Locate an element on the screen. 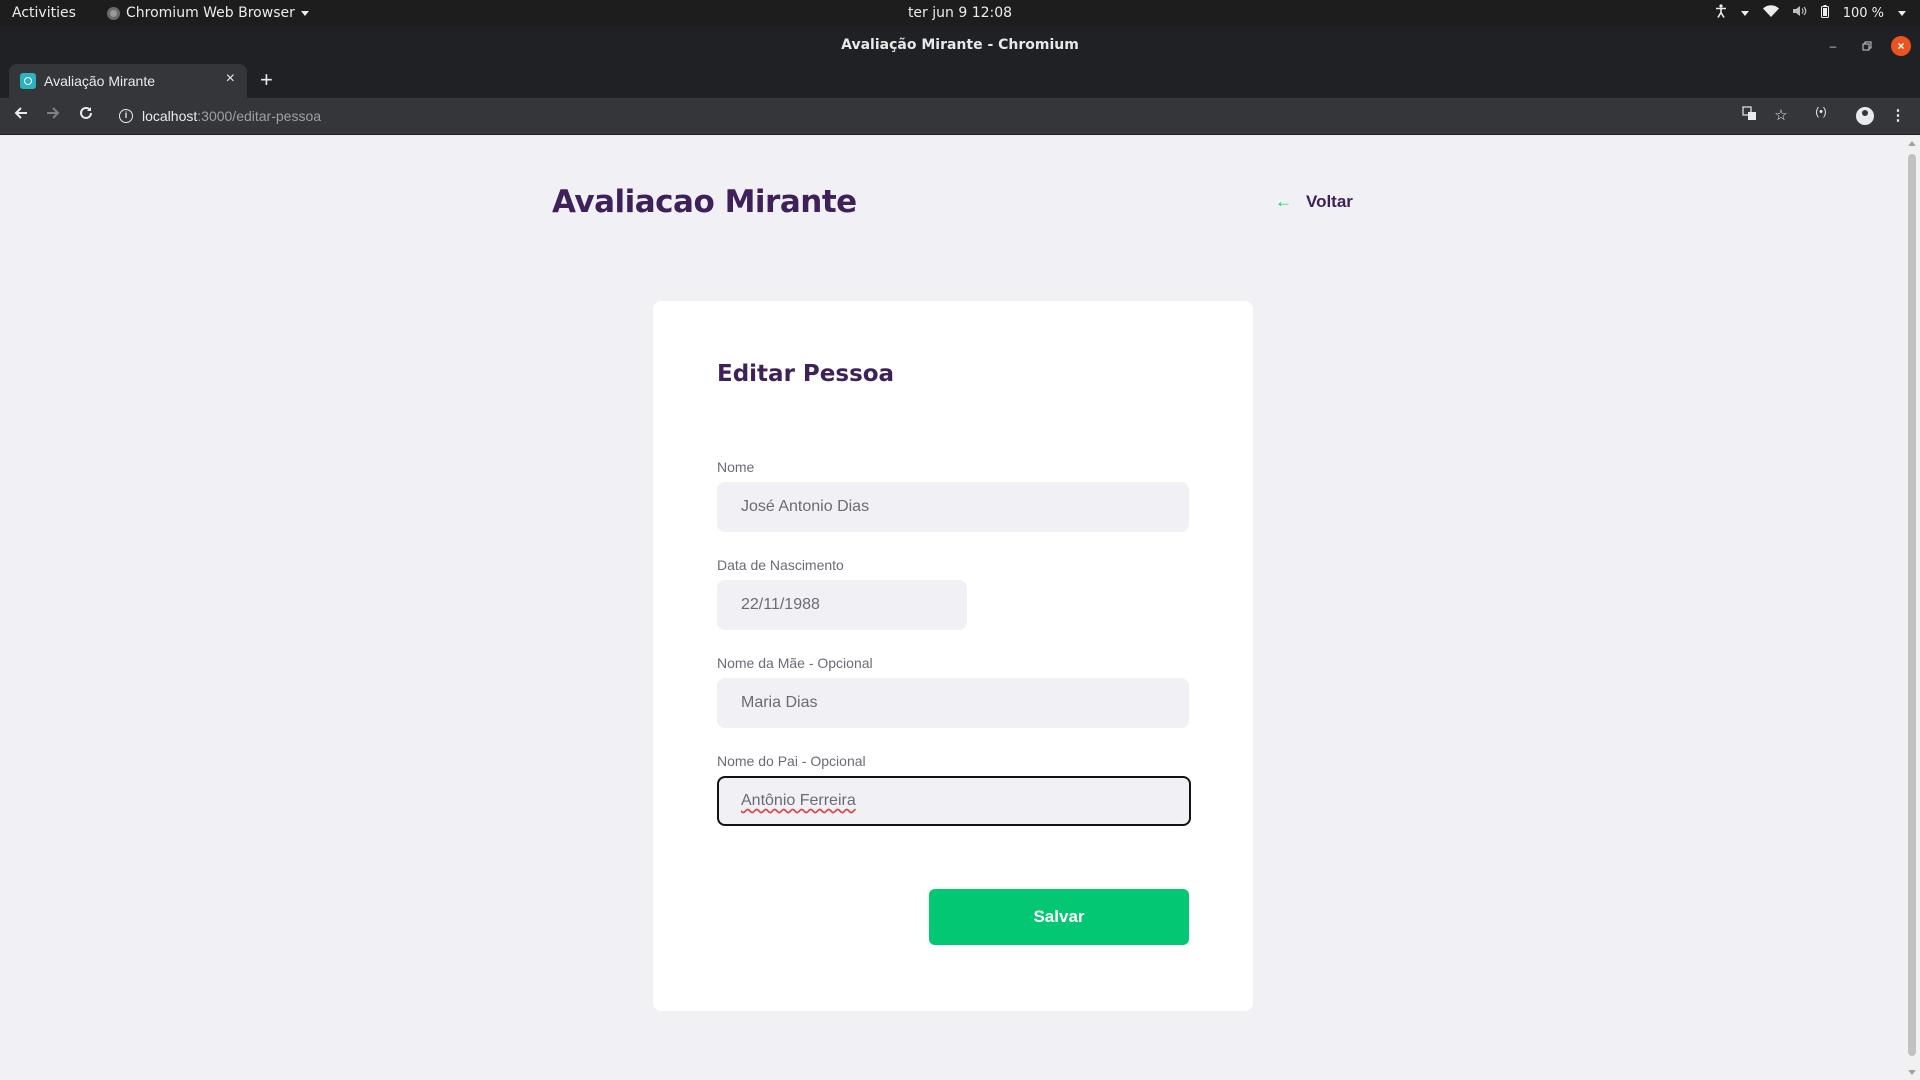 This screenshot has height=1080, width=1920. address-bar: i localhost:3000/editar-pessoa is located at coordinates (750, 116).